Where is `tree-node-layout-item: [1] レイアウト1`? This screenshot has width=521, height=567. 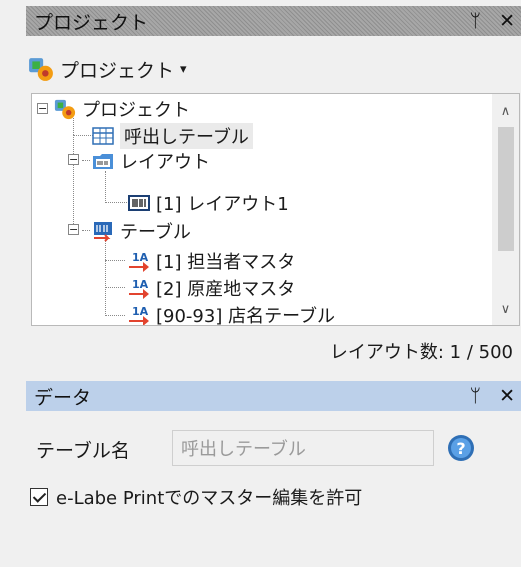
tree-node-layout-item: [1] レイアウト1 is located at coordinates (208, 202).